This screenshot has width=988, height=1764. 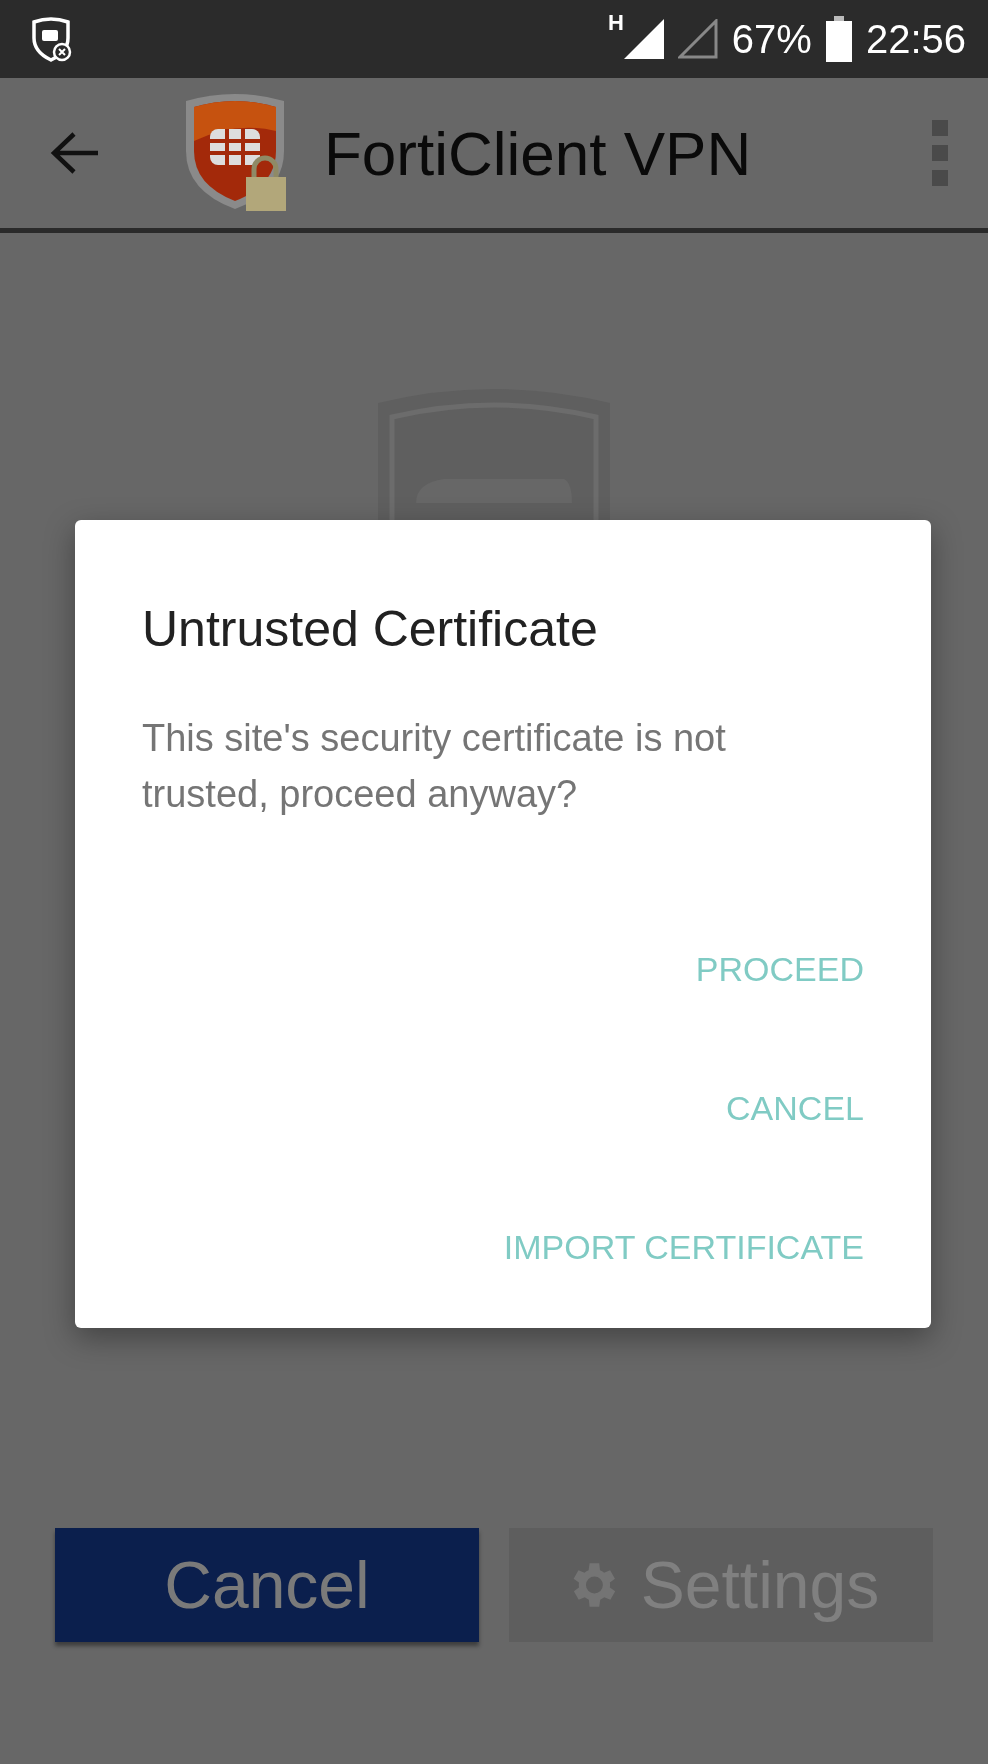 I want to click on network-type: H, so click(x=615, y=23).